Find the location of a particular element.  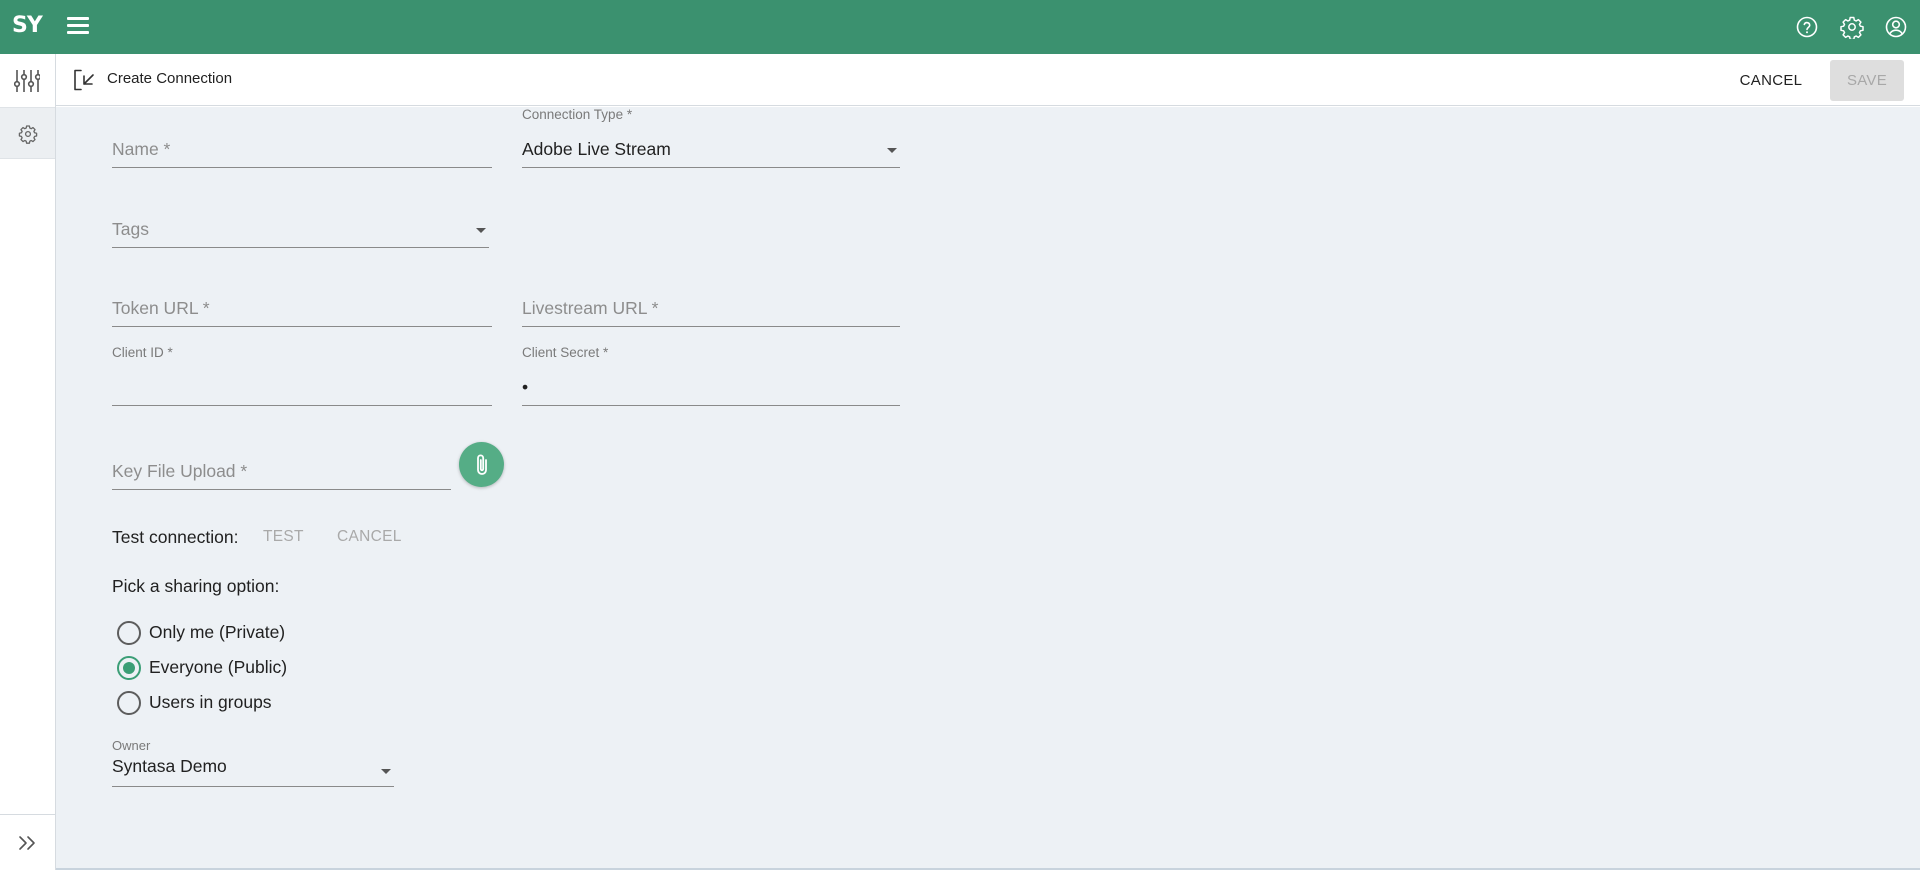

client-secret-value: • is located at coordinates (525, 387).